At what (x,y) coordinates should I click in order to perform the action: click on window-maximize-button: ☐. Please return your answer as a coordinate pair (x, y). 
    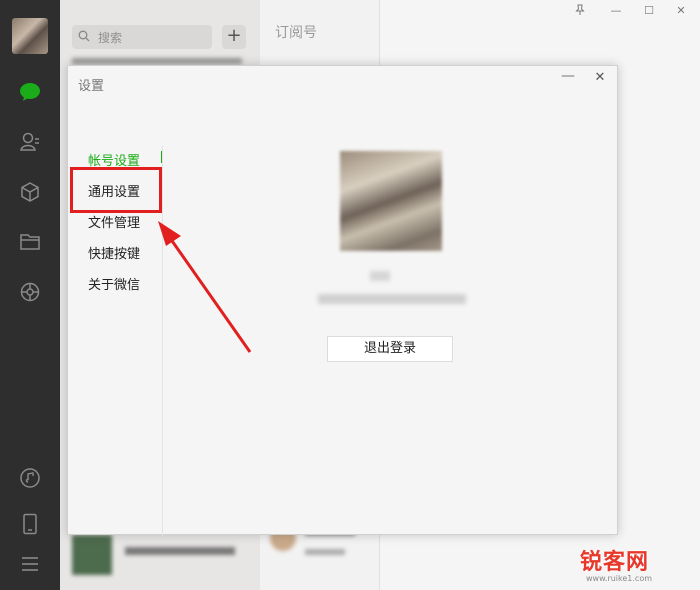
    Looking at the image, I should click on (649, 10).